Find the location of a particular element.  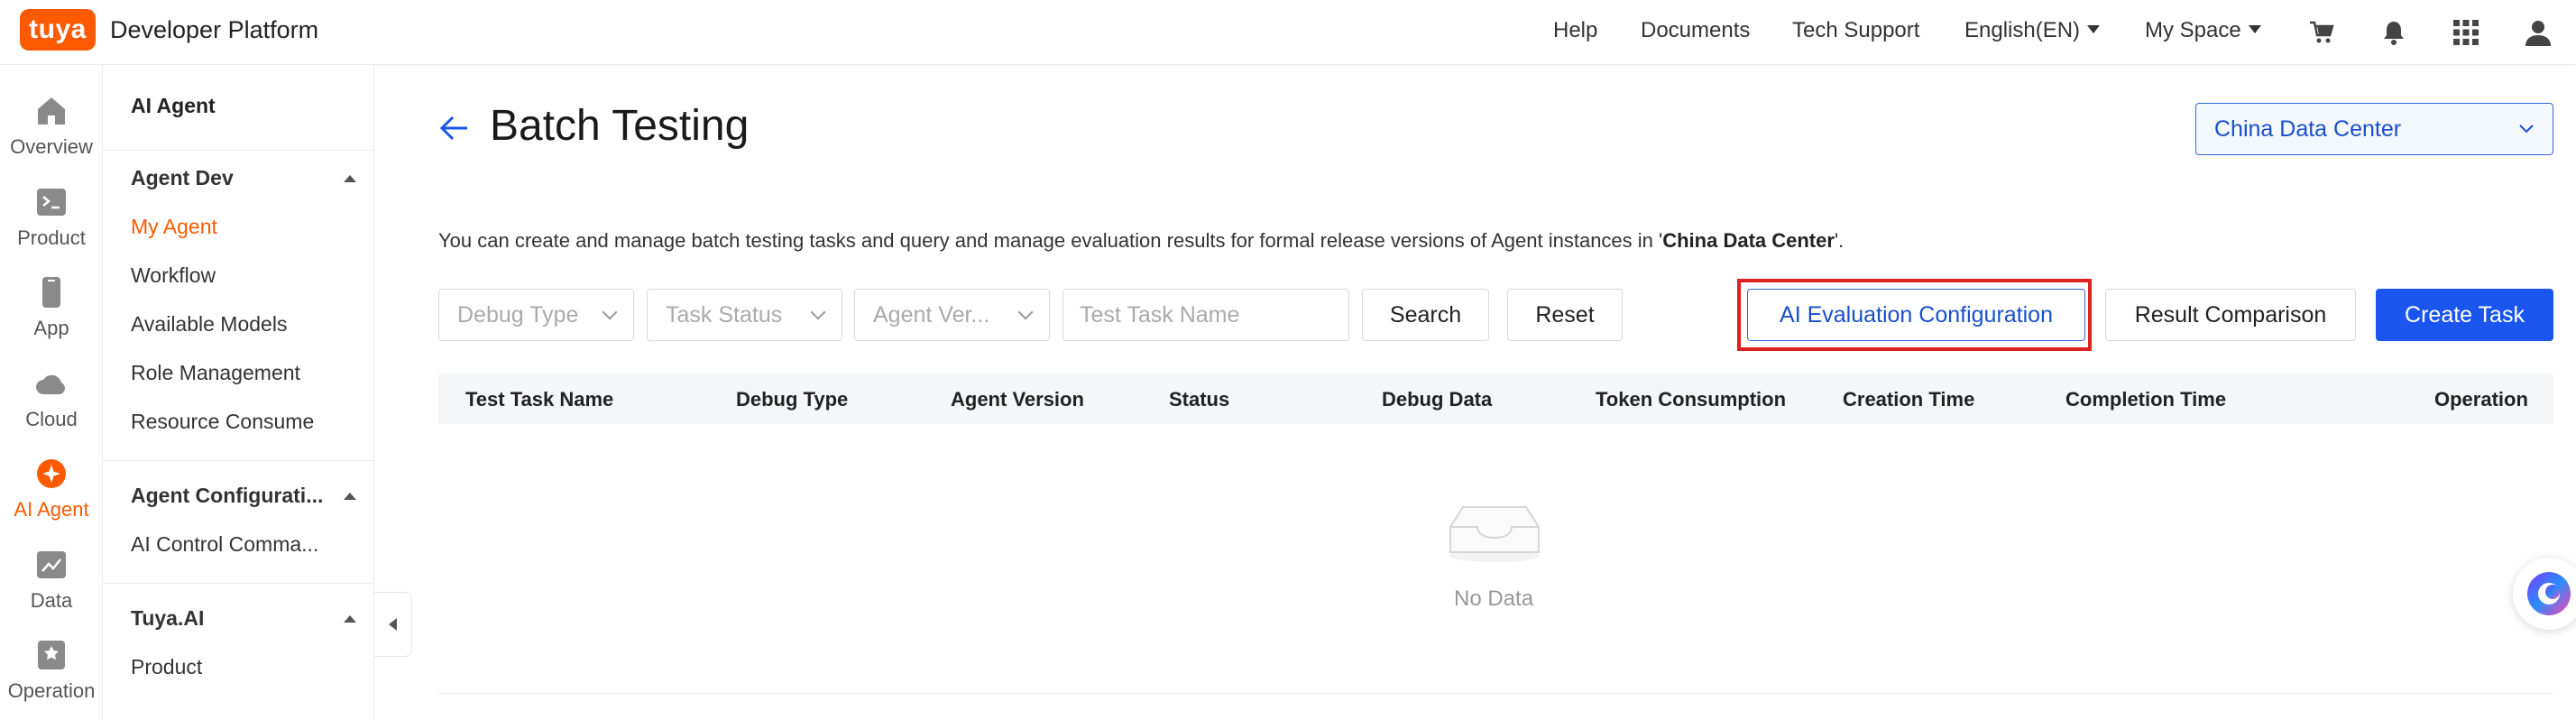

data-center-value: China Data Center is located at coordinates (2308, 128).